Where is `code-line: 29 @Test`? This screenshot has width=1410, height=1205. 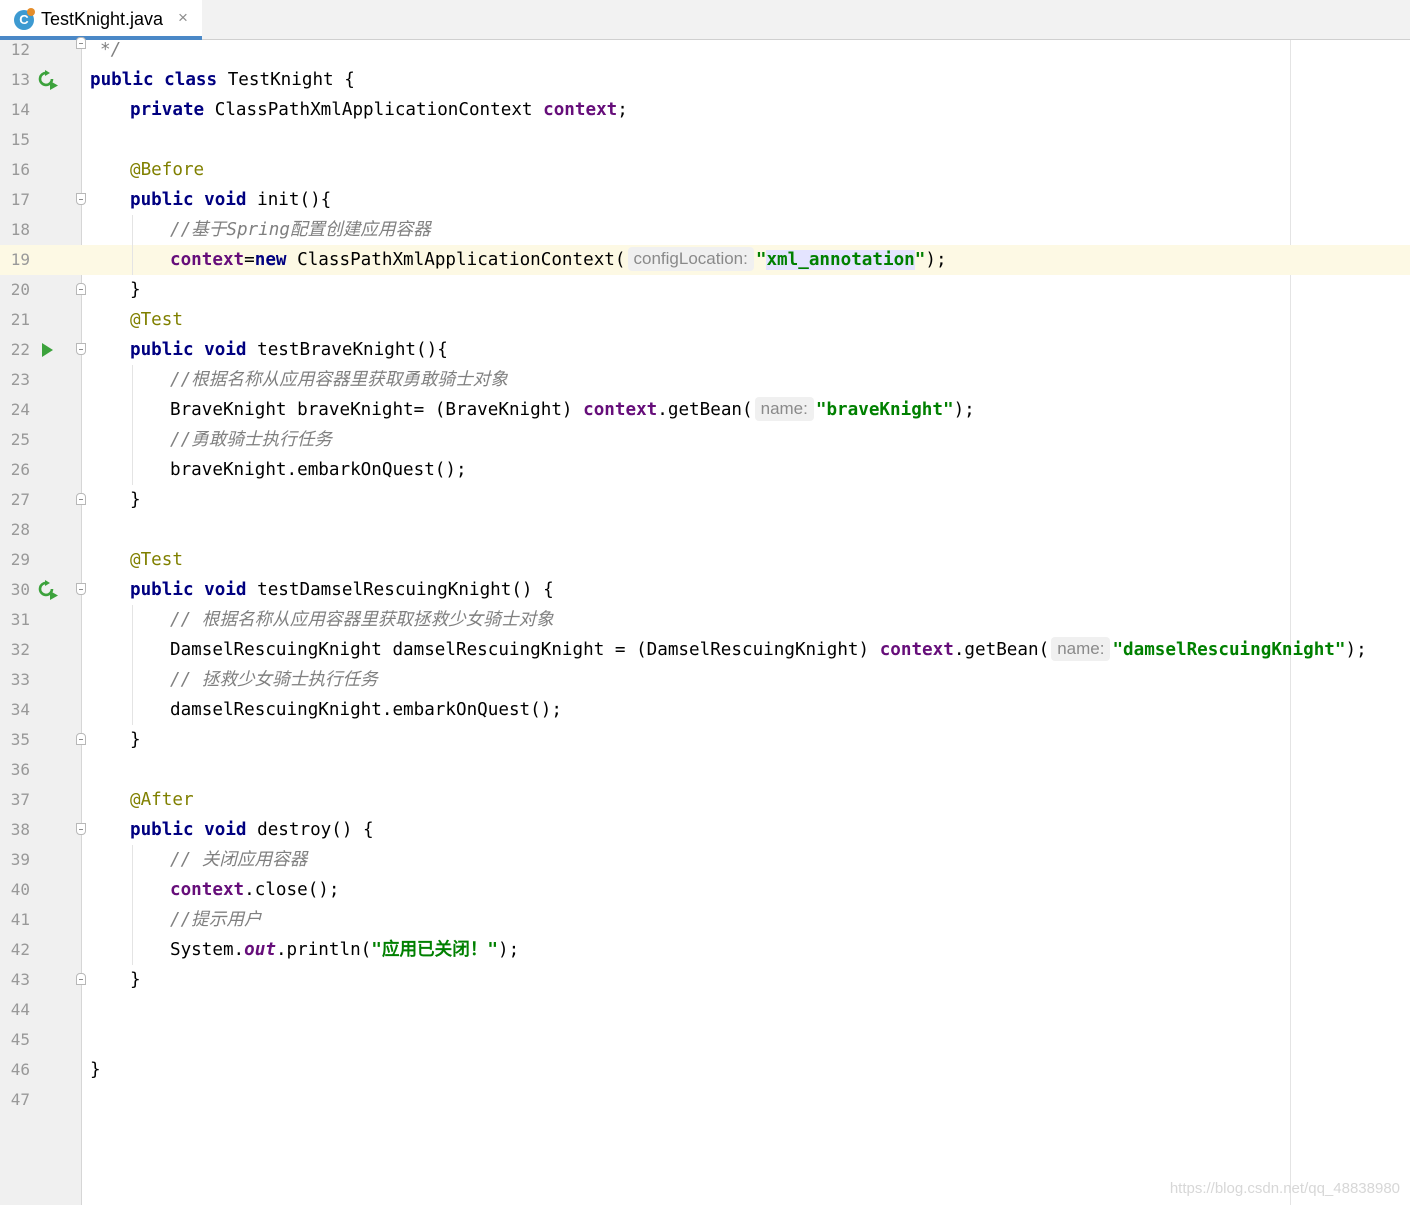 code-line: 29 @Test is located at coordinates (705, 560).